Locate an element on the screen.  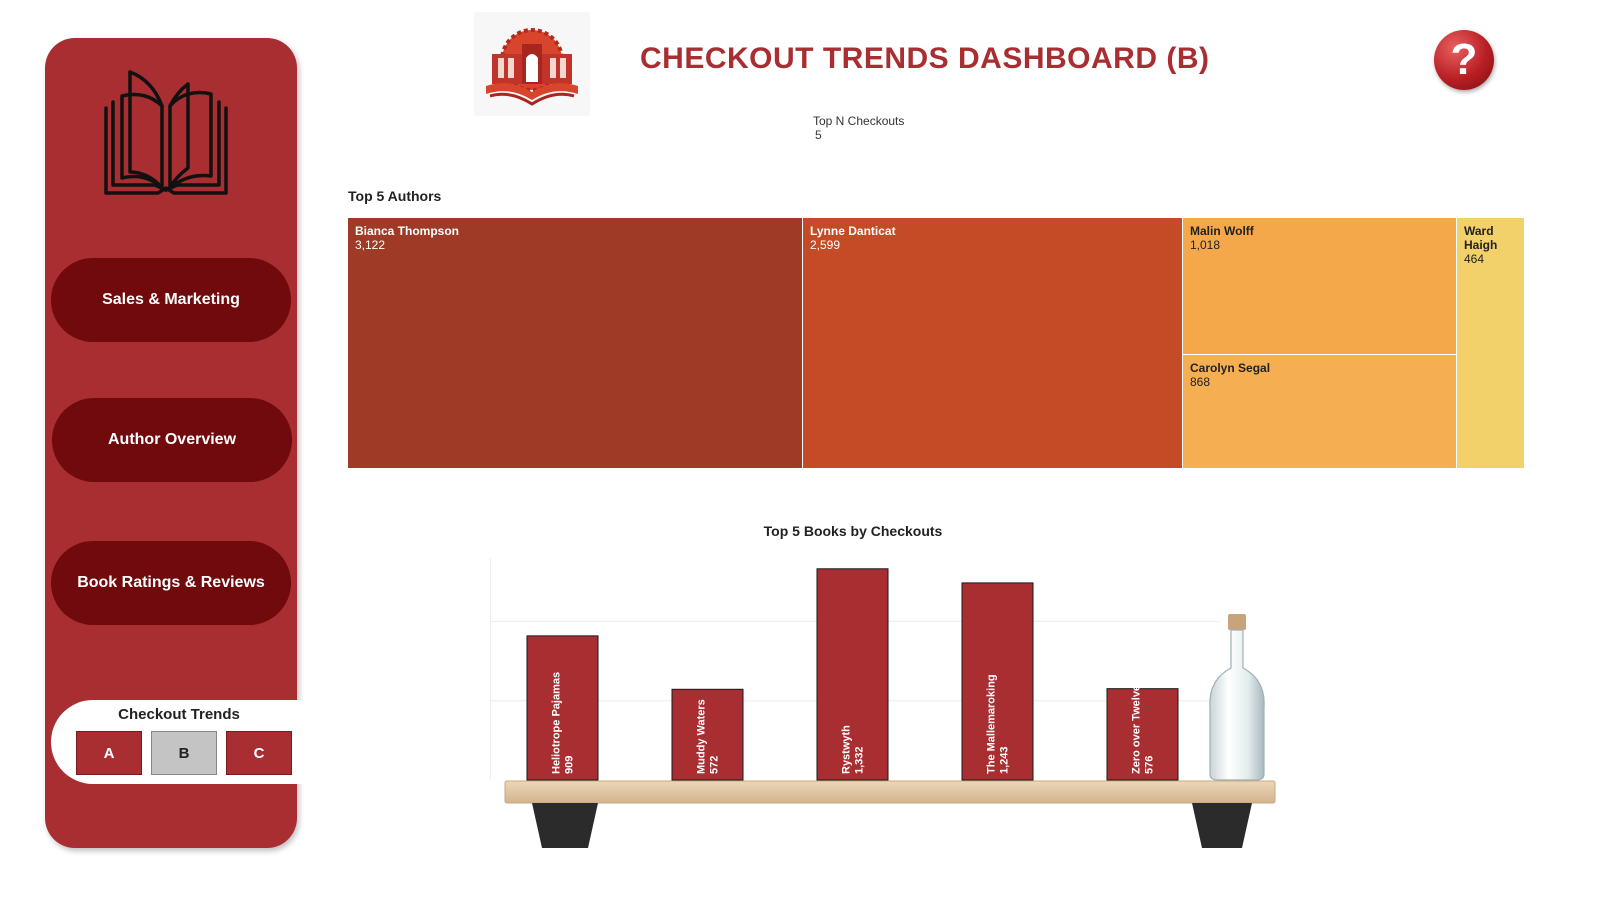
bar-the-mallemaroking is located at coordinates (997, 681).